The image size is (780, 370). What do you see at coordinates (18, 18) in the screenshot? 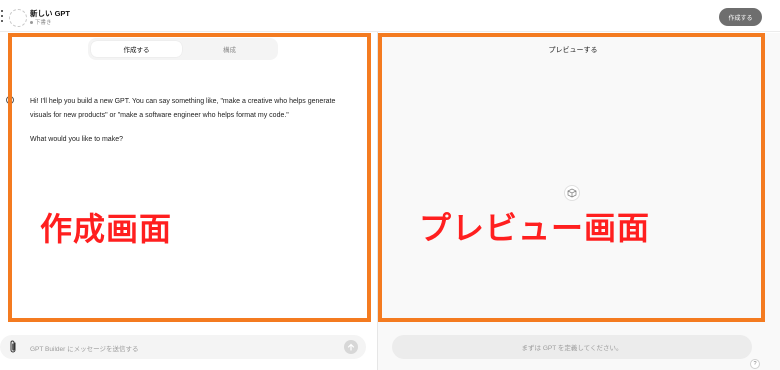
I see `gpt-avatar` at bounding box center [18, 18].